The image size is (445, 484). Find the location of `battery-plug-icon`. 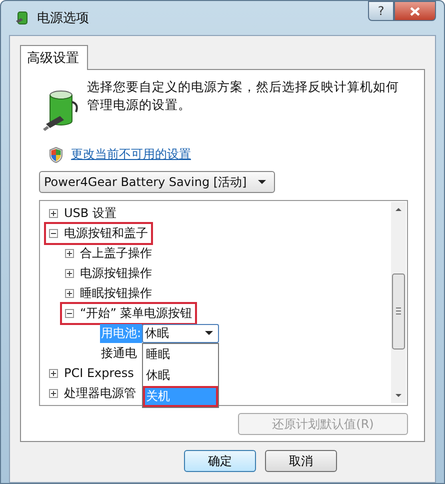

battery-plug-icon is located at coordinates (61, 110).